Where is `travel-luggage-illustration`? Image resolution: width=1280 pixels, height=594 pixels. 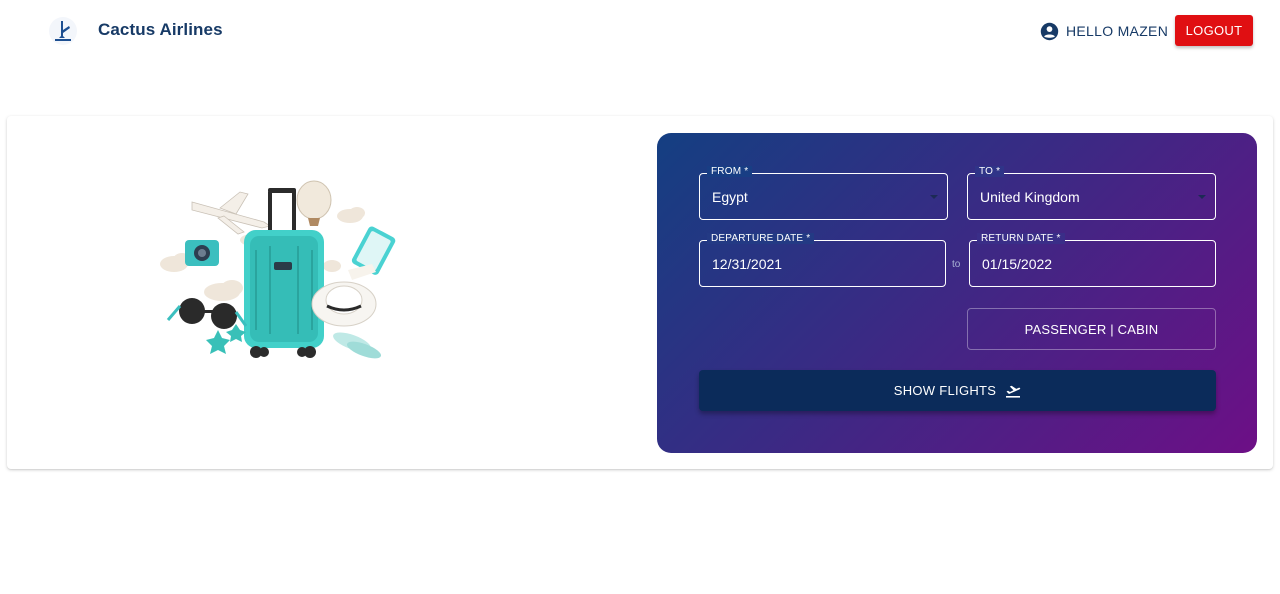 travel-luggage-illustration is located at coordinates (278, 269).